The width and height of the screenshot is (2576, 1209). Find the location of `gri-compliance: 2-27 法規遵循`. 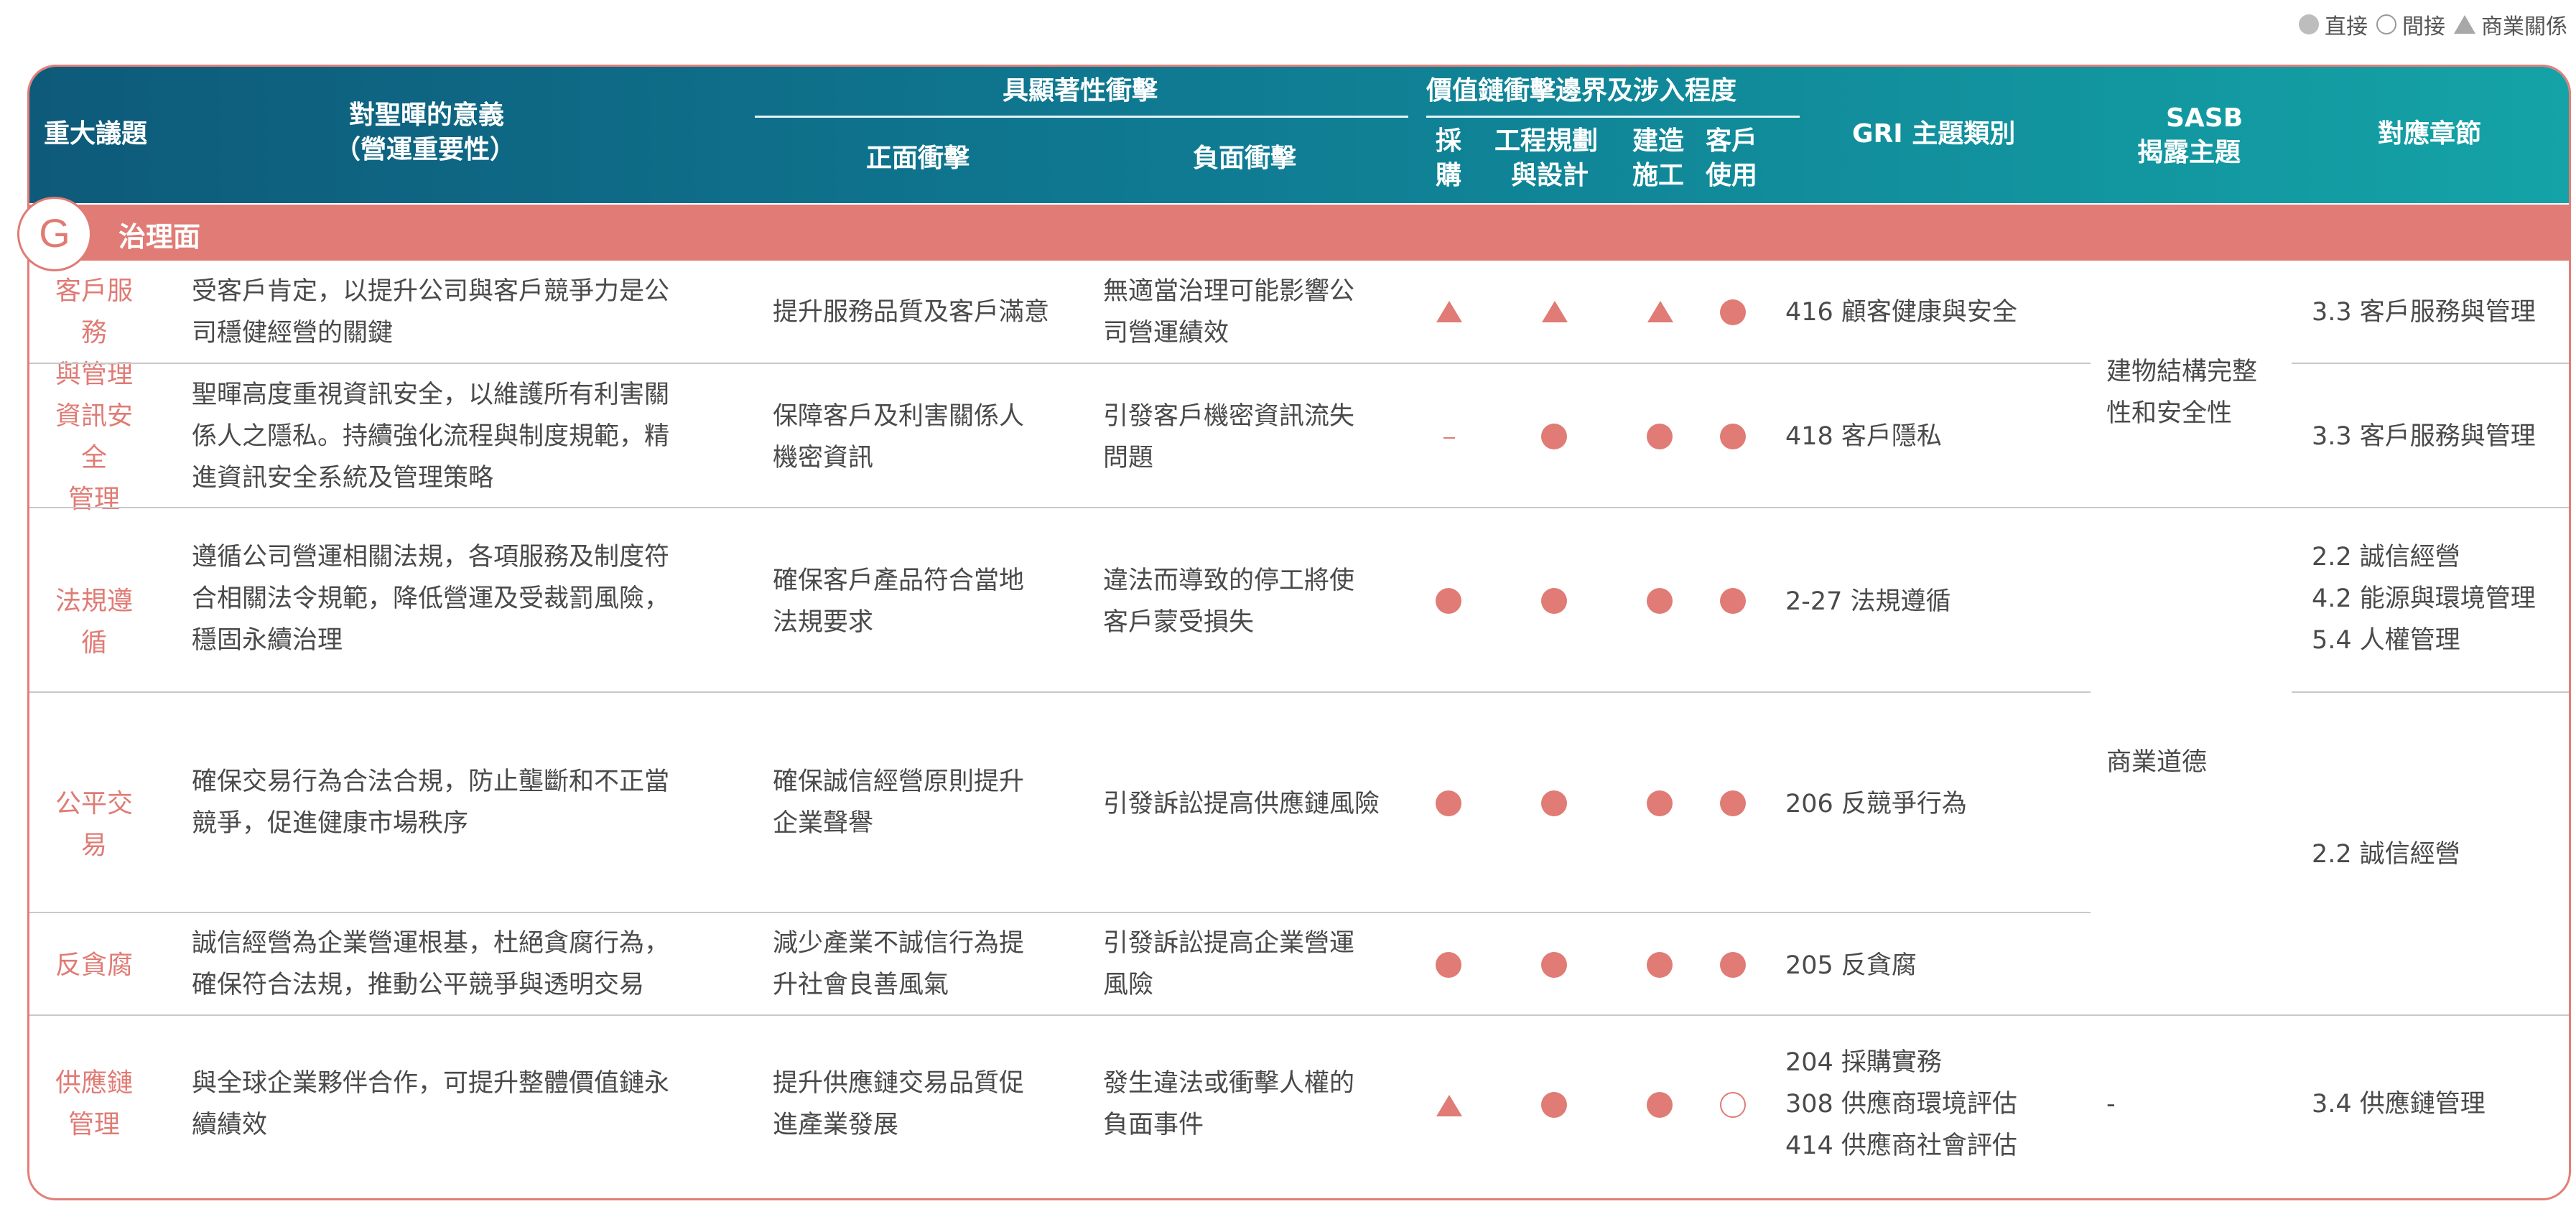

gri-compliance: 2-27 法規遵循 is located at coordinates (1868, 601).